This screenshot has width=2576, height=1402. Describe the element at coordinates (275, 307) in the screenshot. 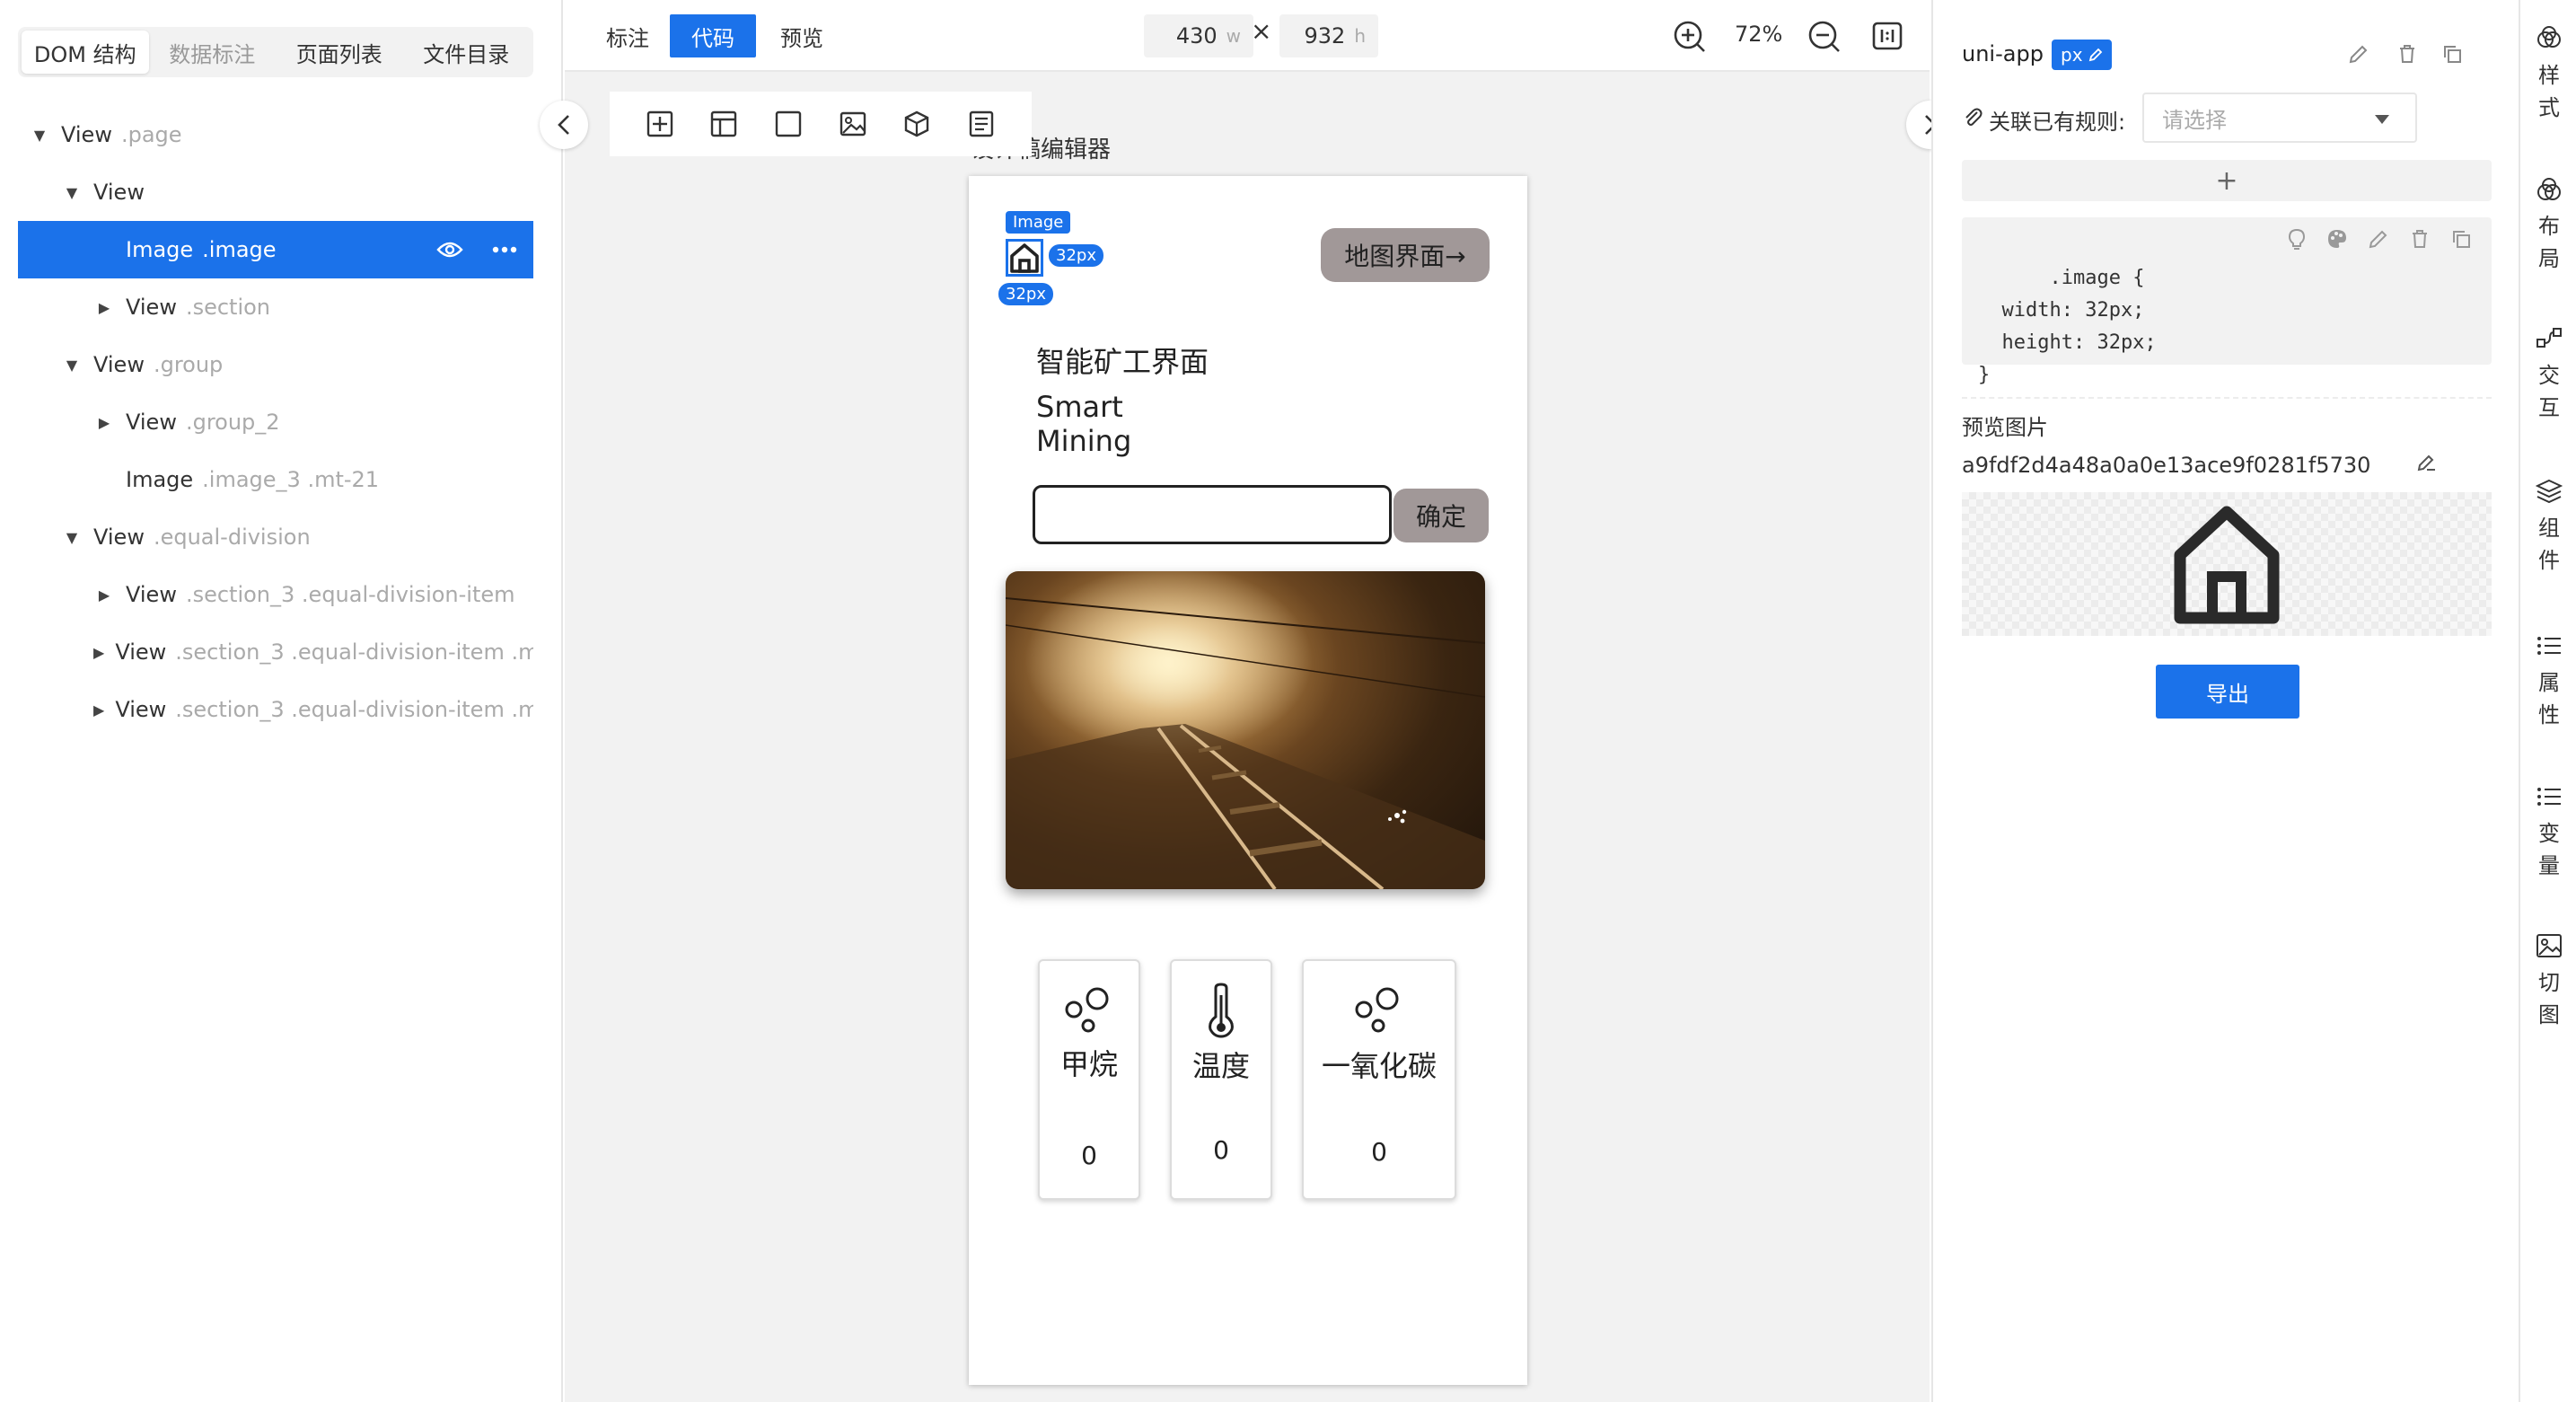

I see `tree-node: ▶ View .section` at that location.